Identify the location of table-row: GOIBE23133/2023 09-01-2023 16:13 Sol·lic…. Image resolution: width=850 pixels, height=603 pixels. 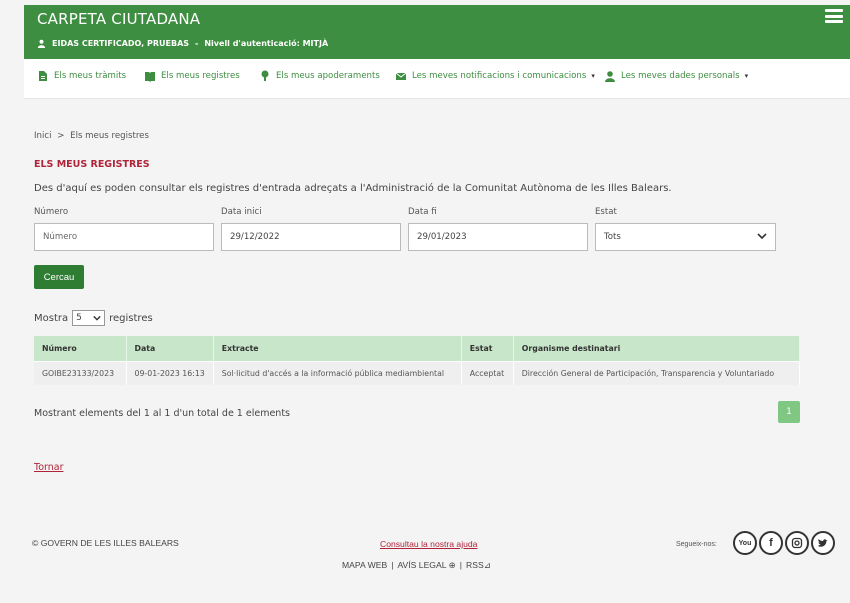
(417, 372).